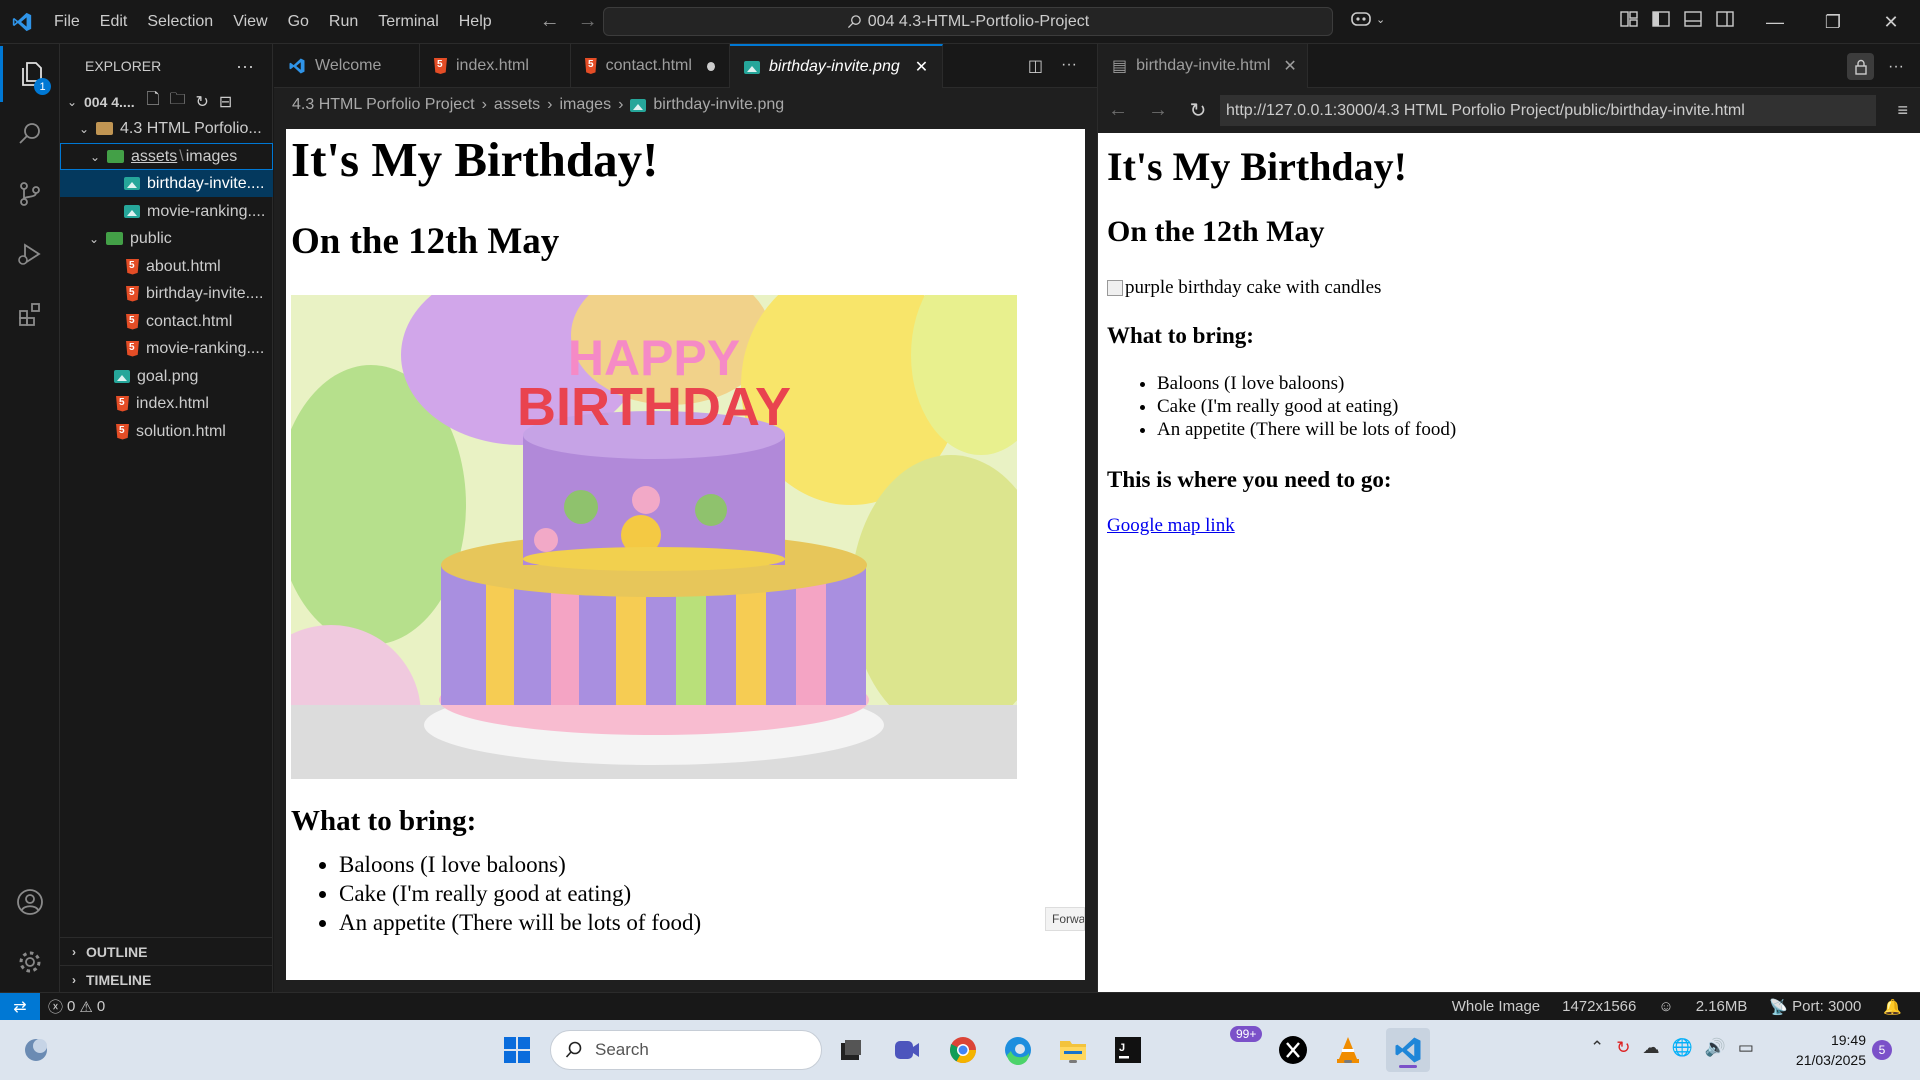 Image resolution: width=1920 pixels, height=1080 pixels. What do you see at coordinates (166, 156) in the screenshot?
I see `tree-folder-assets-images: ⌄ assets \ images` at bounding box center [166, 156].